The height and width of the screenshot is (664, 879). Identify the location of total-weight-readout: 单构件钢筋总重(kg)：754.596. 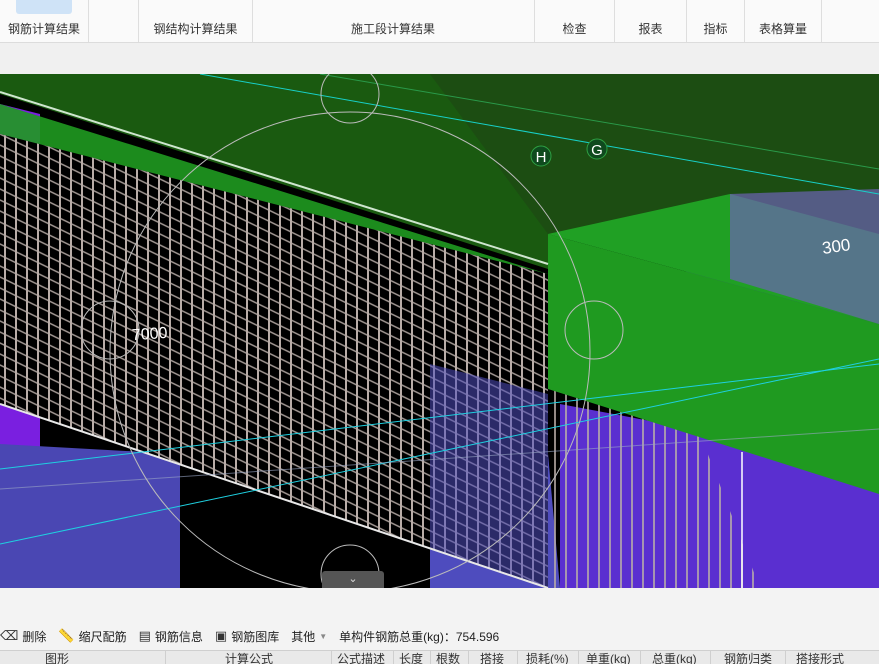
(419, 636).